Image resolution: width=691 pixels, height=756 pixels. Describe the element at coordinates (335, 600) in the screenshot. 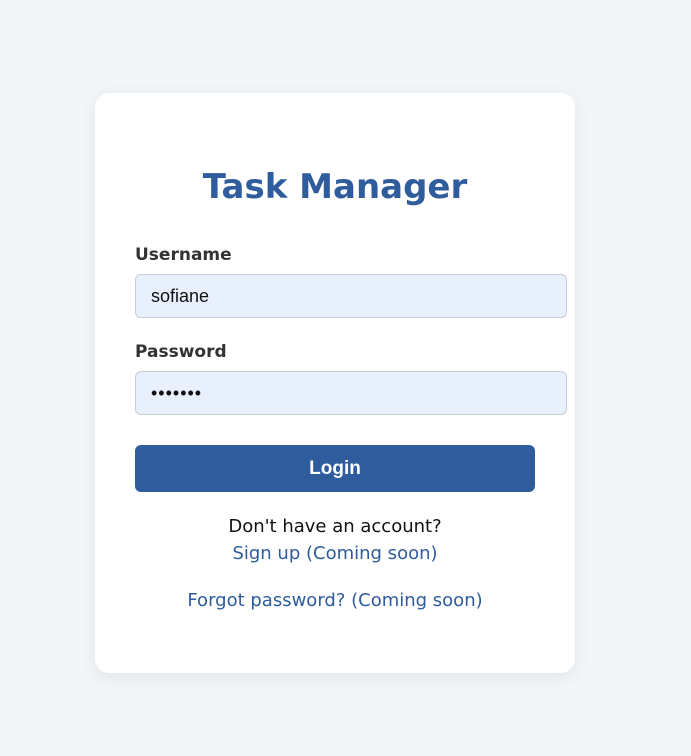

I see `forgot-password-link: Forgot password? (Coming soon)` at that location.